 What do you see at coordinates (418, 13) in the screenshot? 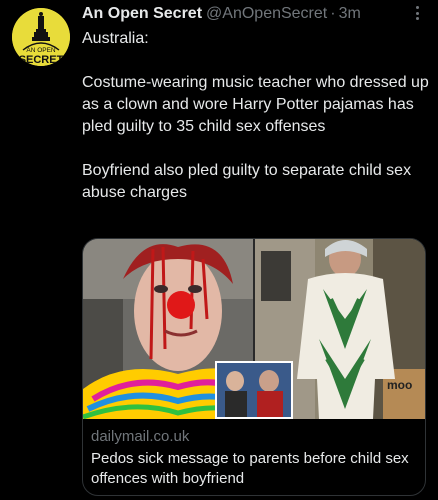
I see `more-options-icon` at bounding box center [418, 13].